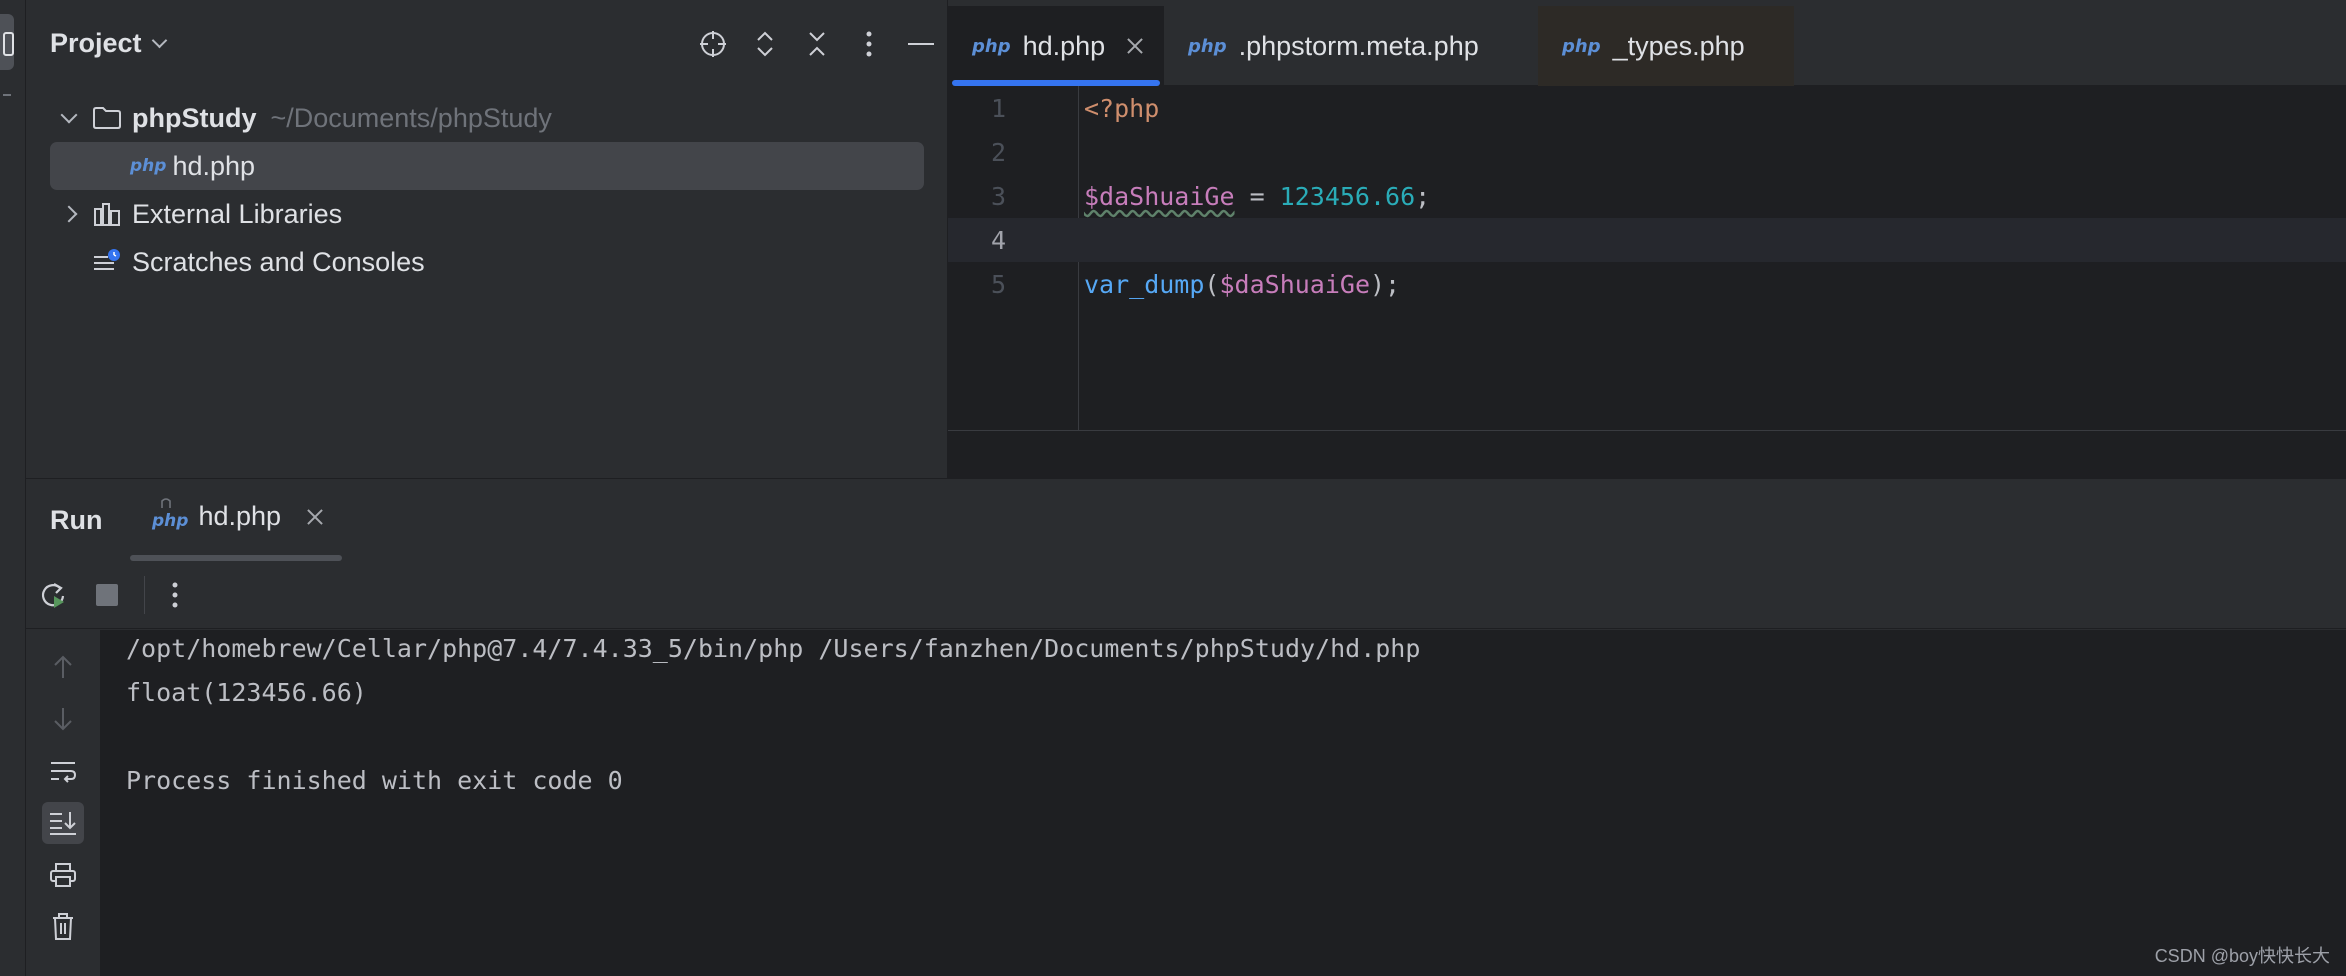 Image resolution: width=2346 pixels, height=976 pixels. What do you see at coordinates (63, 823) in the screenshot?
I see `scroll-to-end-icon` at bounding box center [63, 823].